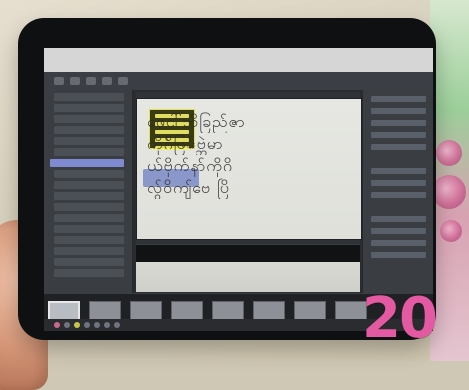 This screenshot has width=469, height=390. Describe the element at coordinates (87, 163) in the screenshot. I see `tree-row-selected` at that location.